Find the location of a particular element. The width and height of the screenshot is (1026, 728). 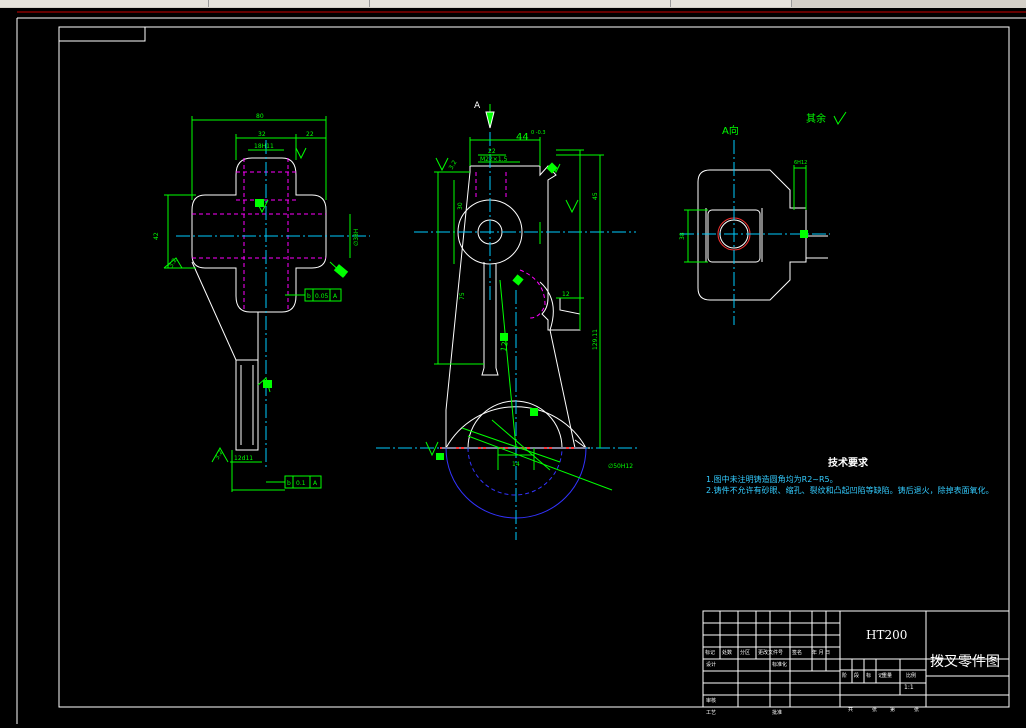

dim-mid-h3: 45 is located at coordinates (595, 196).